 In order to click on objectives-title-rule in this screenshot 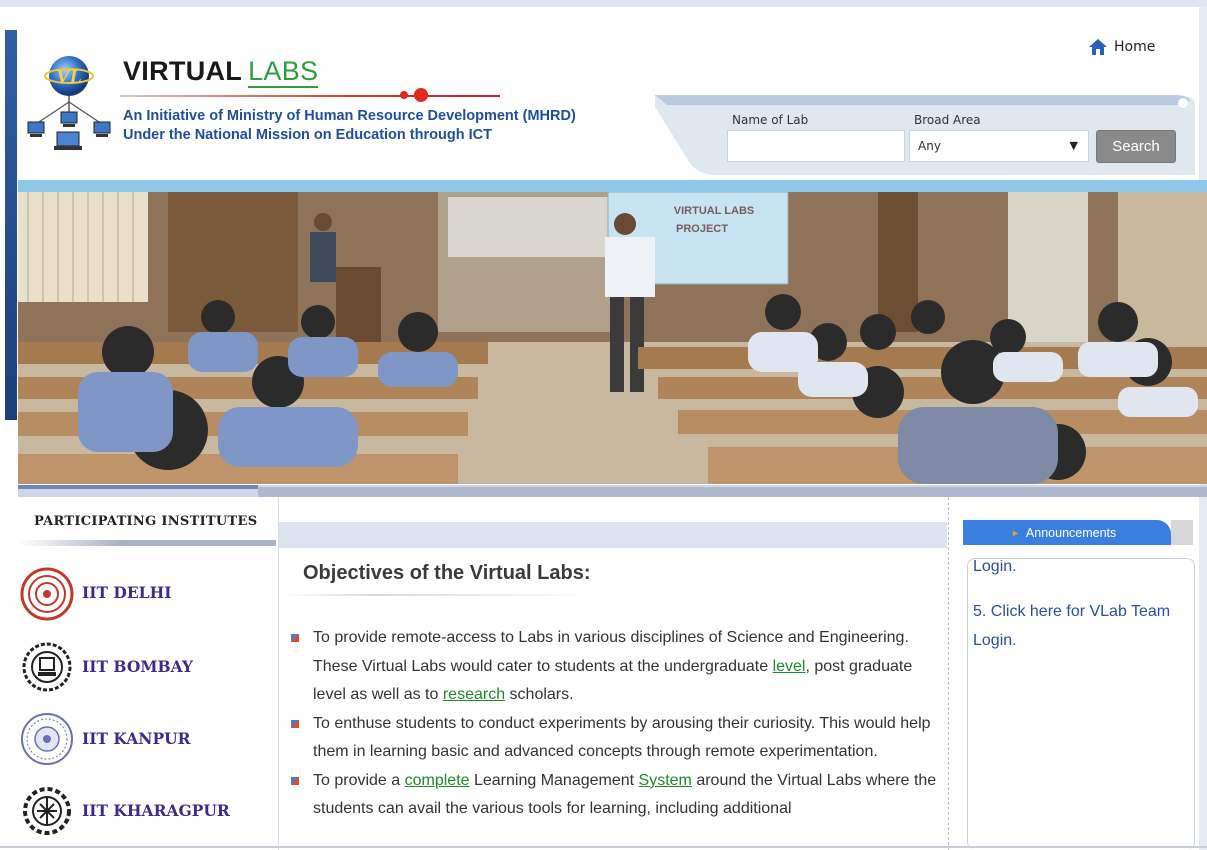, I will do `click(438, 595)`.